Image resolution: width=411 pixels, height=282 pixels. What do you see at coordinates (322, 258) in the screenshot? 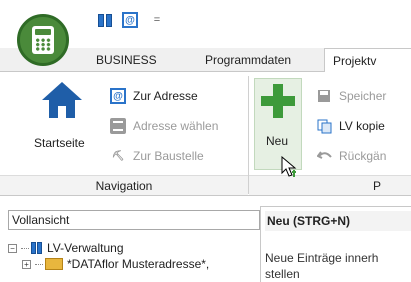
I see `tooltip-text: Neue Einträge innerh` at bounding box center [322, 258].